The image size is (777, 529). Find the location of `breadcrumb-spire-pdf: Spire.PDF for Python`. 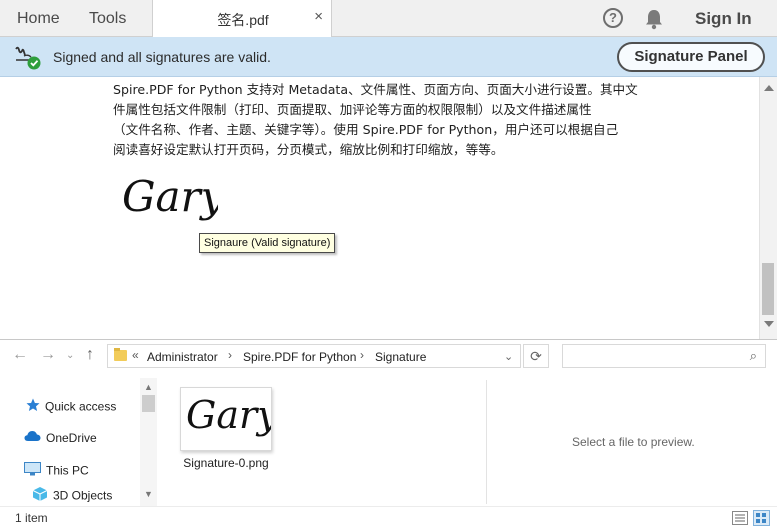

breadcrumb-spire-pdf: Spire.PDF for Python is located at coordinates (299, 357).